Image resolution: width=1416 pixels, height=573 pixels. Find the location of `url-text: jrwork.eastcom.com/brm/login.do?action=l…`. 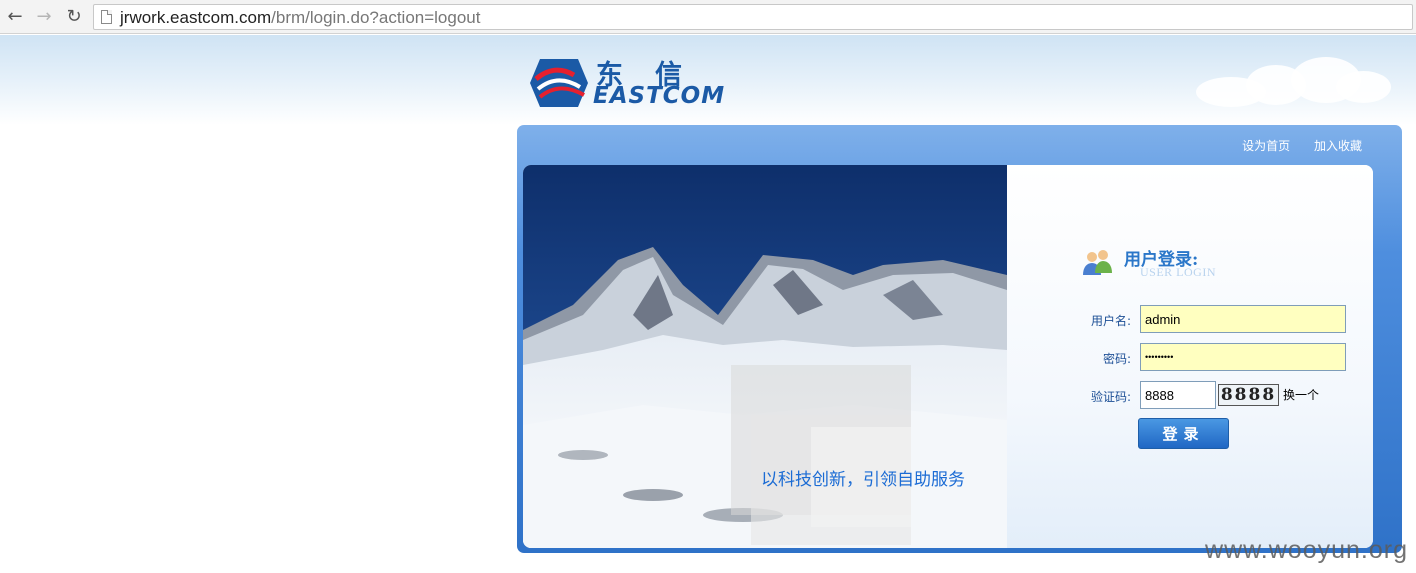

url-text: jrwork.eastcom.com/brm/login.do?action=l… is located at coordinates (300, 18).